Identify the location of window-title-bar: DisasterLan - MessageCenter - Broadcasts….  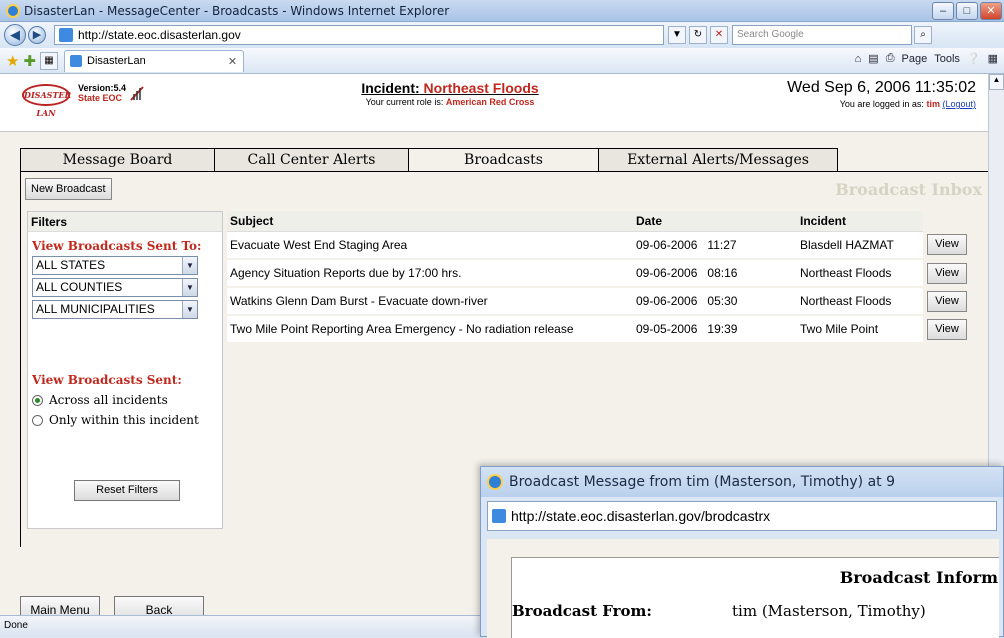
(502, 11).